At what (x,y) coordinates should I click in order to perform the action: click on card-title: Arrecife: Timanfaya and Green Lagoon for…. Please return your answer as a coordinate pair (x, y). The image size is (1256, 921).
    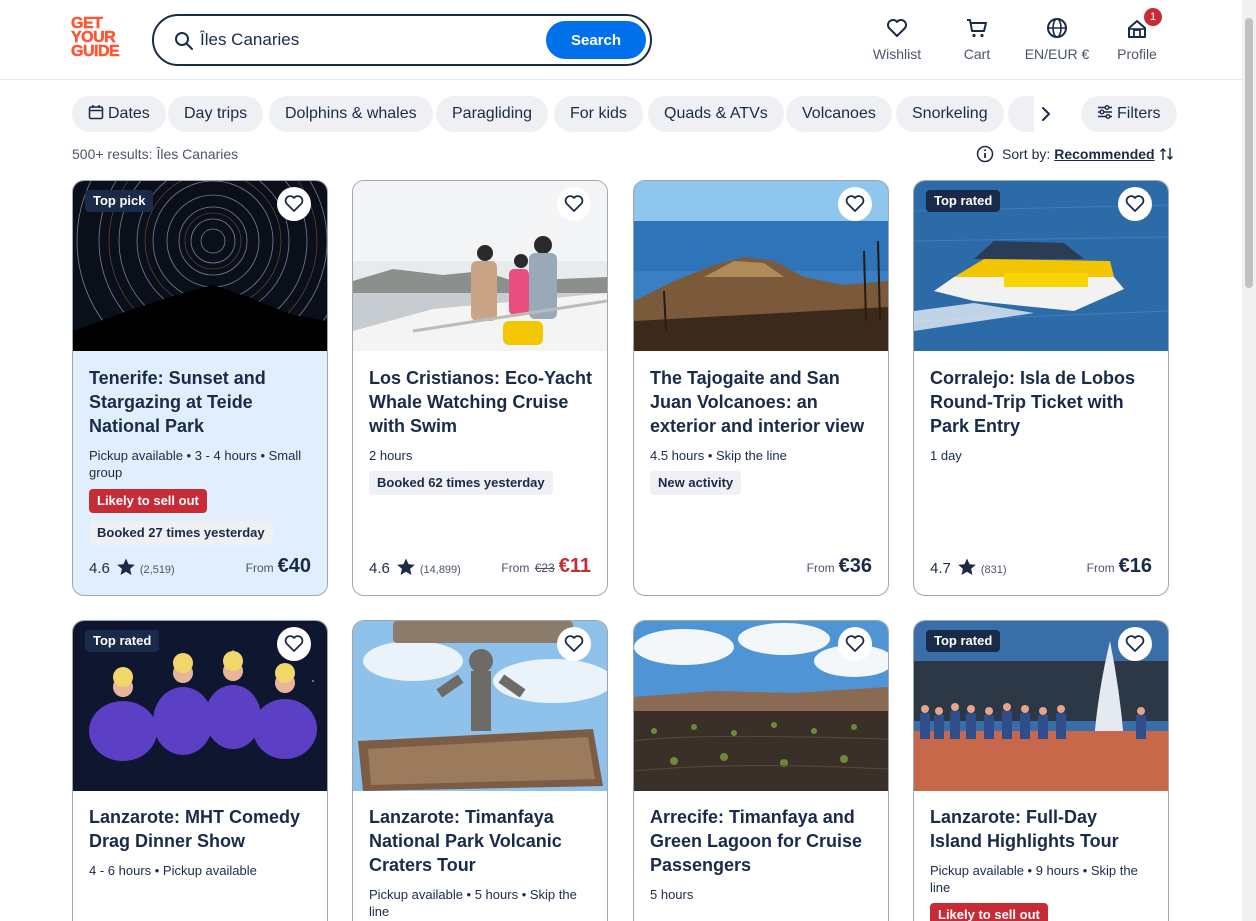
    Looking at the image, I should click on (762, 841).